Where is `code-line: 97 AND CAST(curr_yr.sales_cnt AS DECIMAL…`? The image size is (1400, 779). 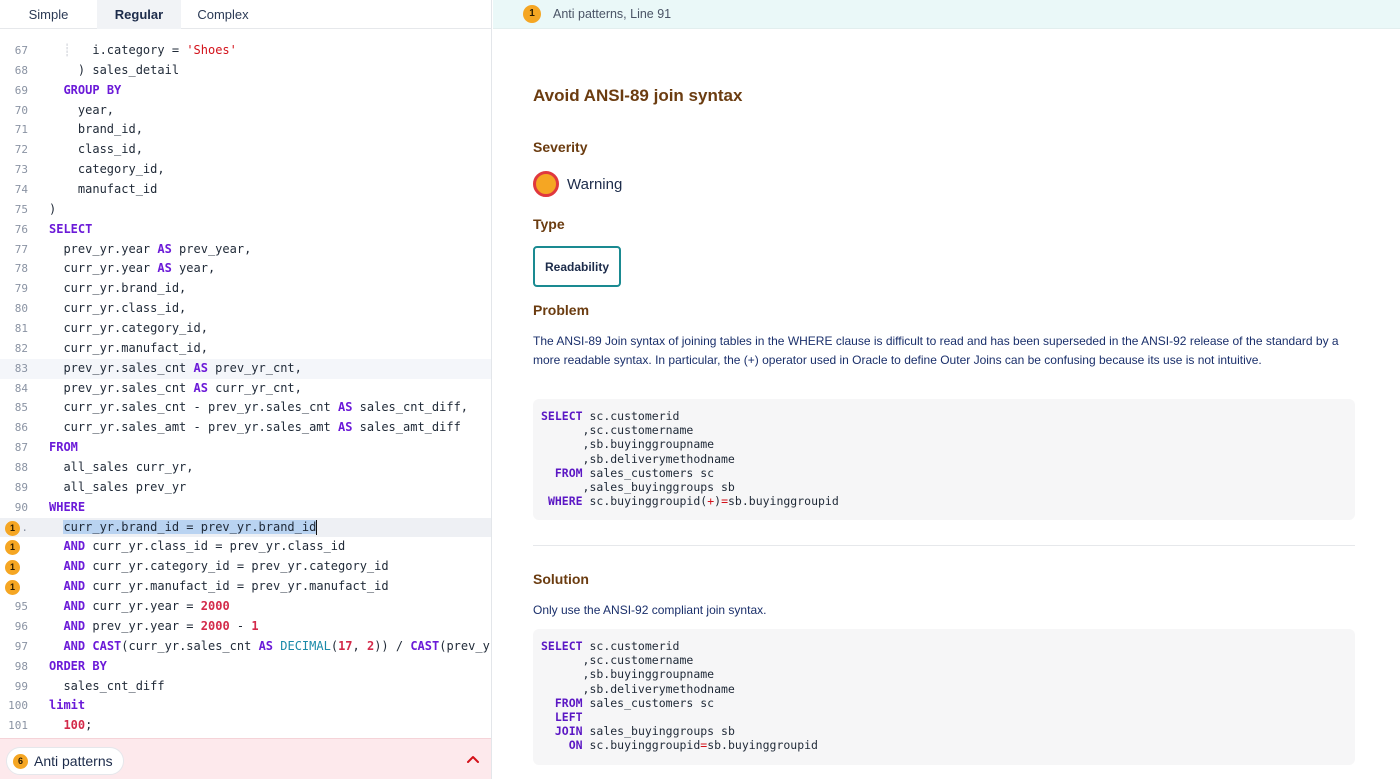
code-line: 97 AND CAST(curr_yr.sales_cnt AS DECIMAL… is located at coordinates (245, 647).